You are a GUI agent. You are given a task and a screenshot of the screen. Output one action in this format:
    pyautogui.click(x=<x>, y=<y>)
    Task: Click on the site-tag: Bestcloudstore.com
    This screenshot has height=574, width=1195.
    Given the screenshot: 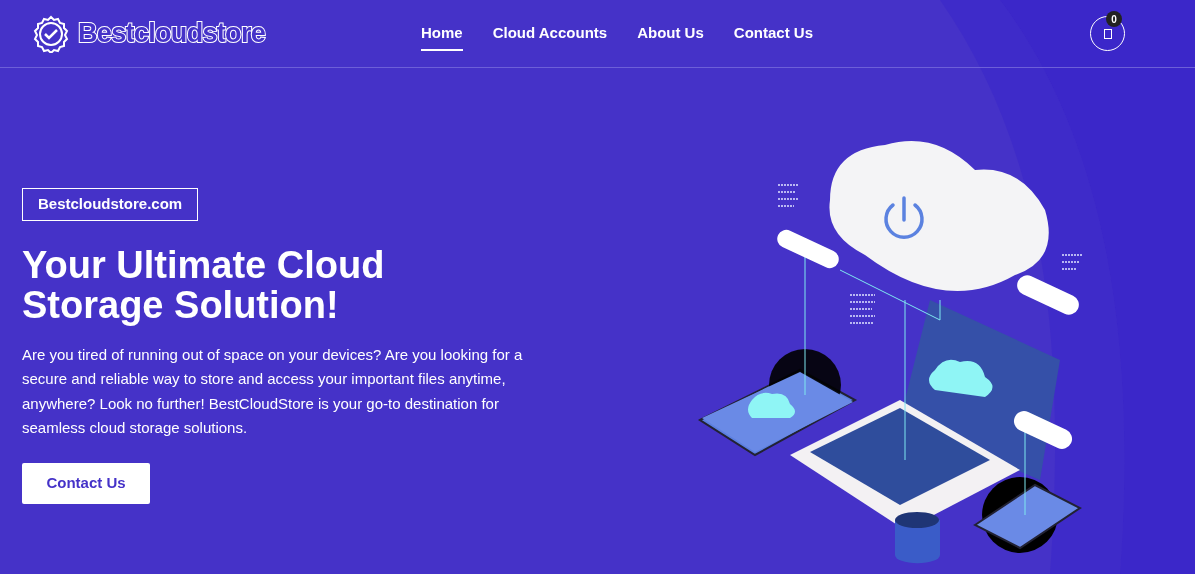 What is the action you would take?
    pyautogui.click(x=110, y=204)
    